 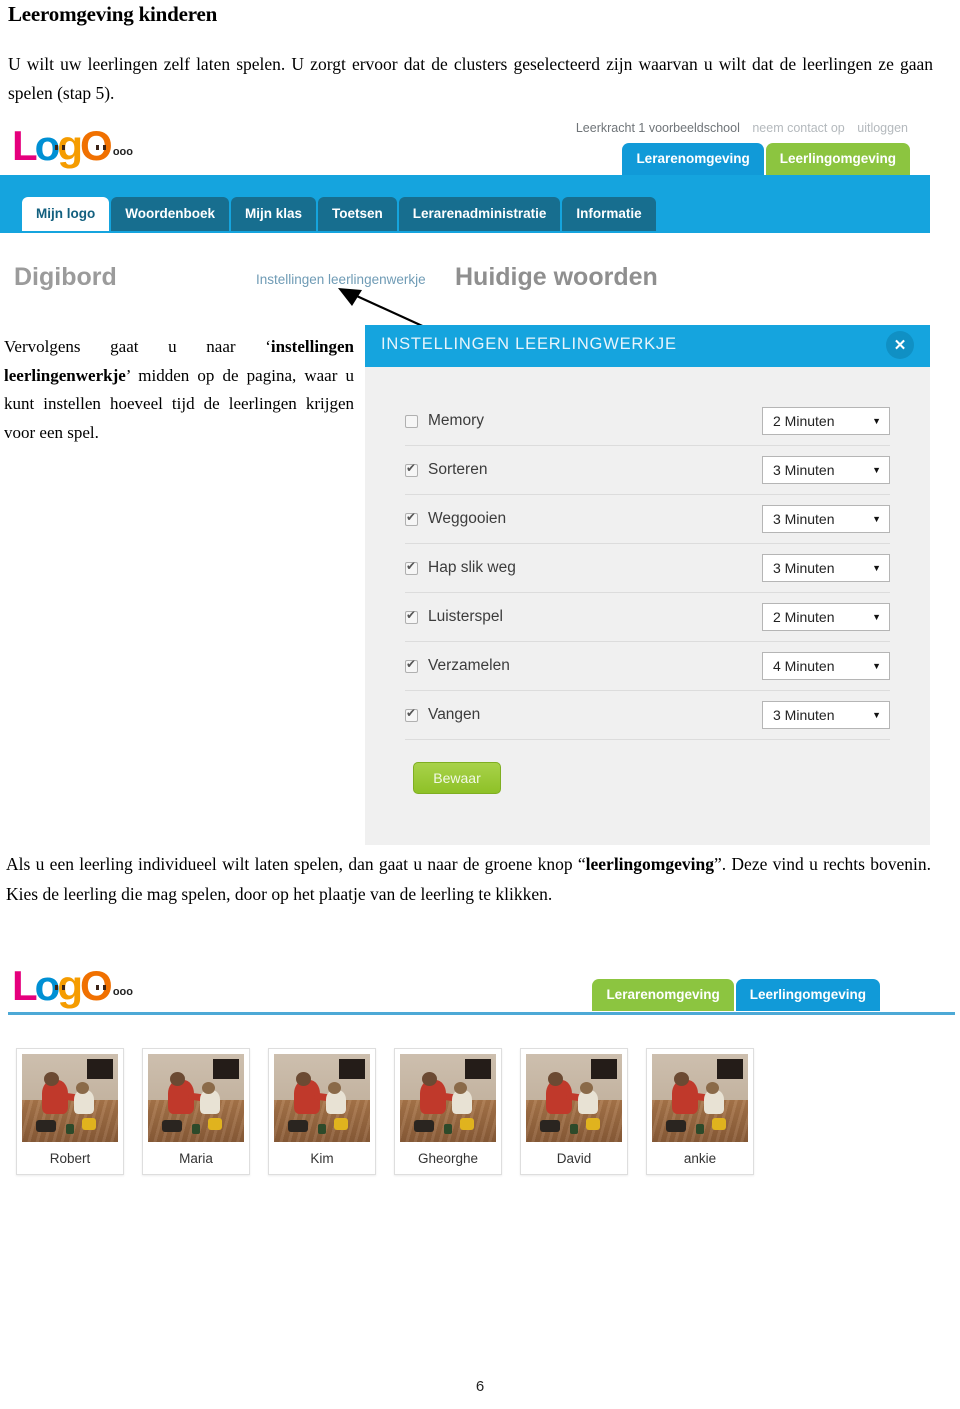 I want to click on student-card: Maria, so click(x=196, y=1111).